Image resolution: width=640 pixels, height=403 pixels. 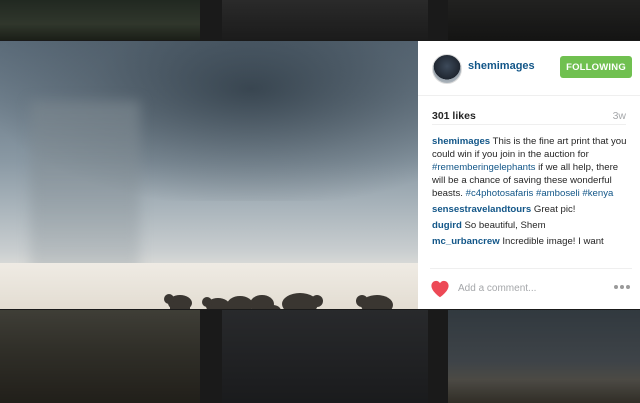 What do you see at coordinates (447, 225) in the screenshot?
I see `comment-username: dugird` at bounding box center [447, 225].